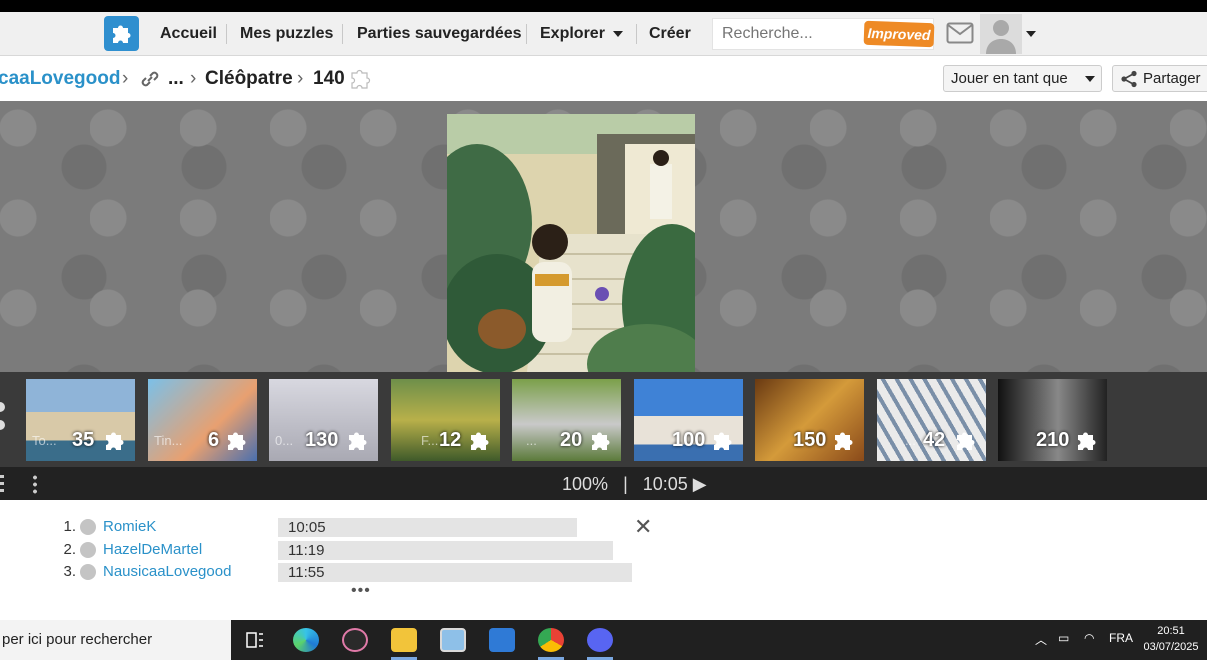 The image size is (1207, 660). Describe the element at coordinates (502, 640) in the screenshot. I see `word-document-icon` at that location.